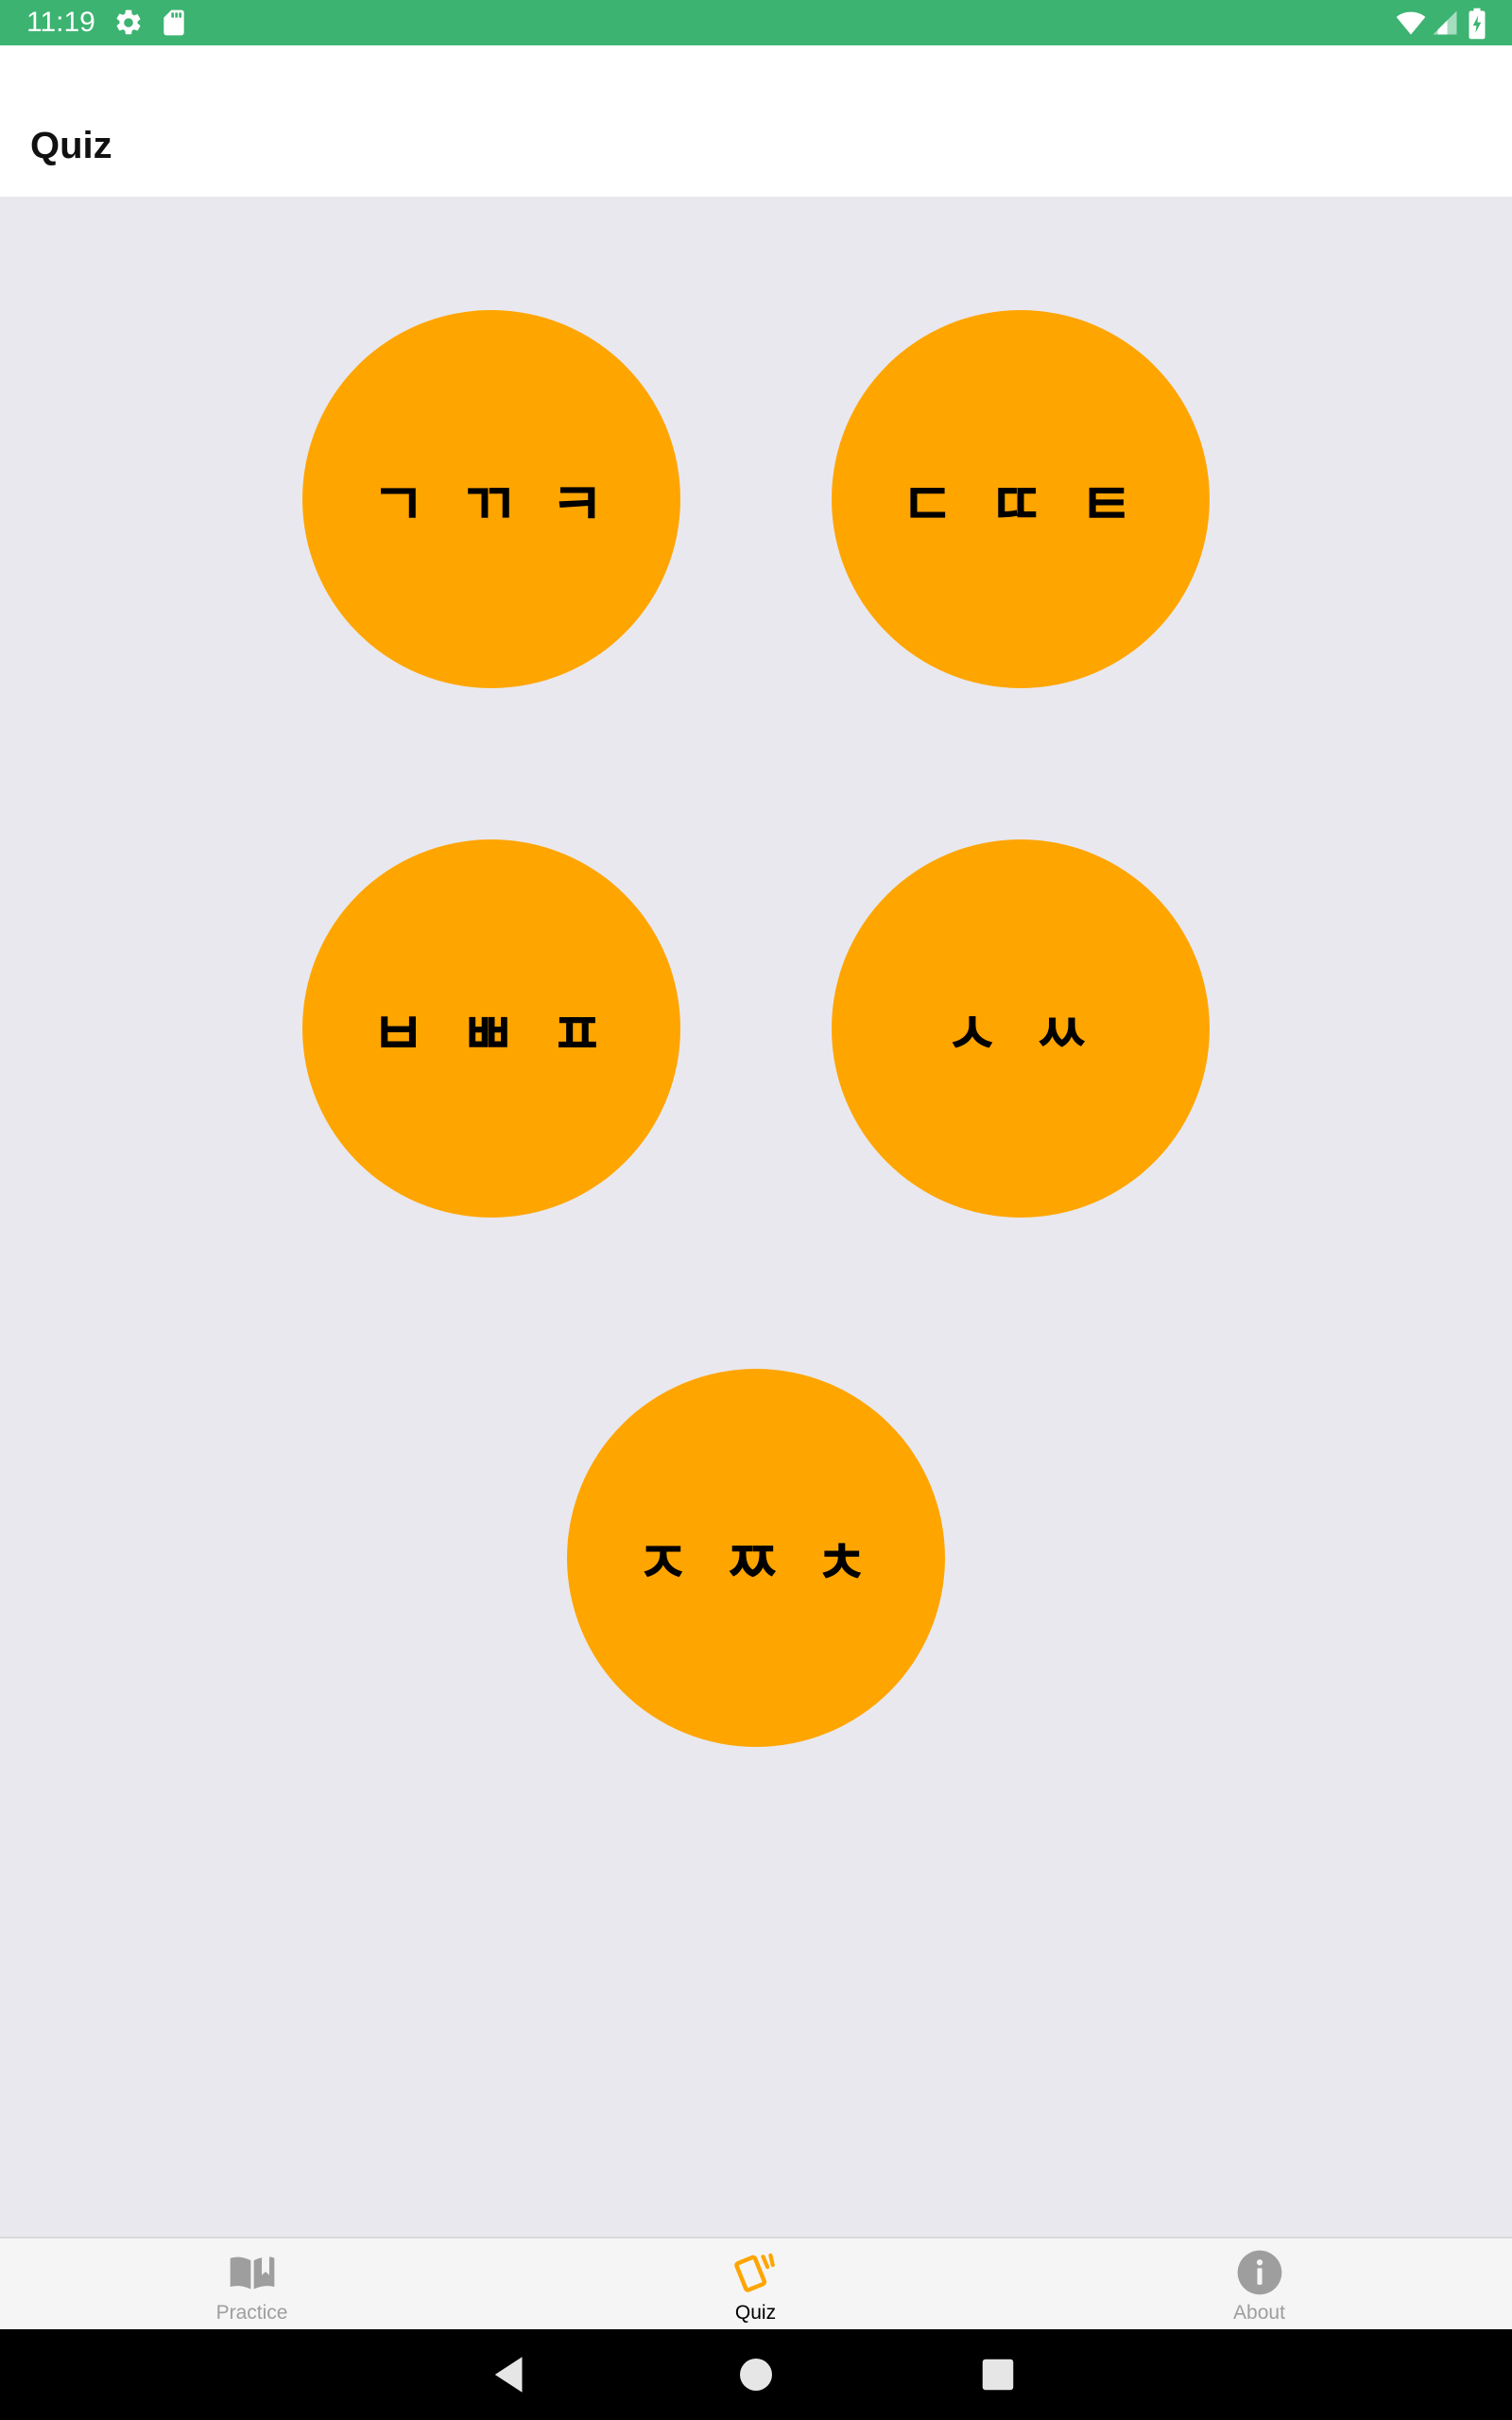 The width and height of the screenshot is (1512, 2420). I want to click on app-bar, so click(756, 121).